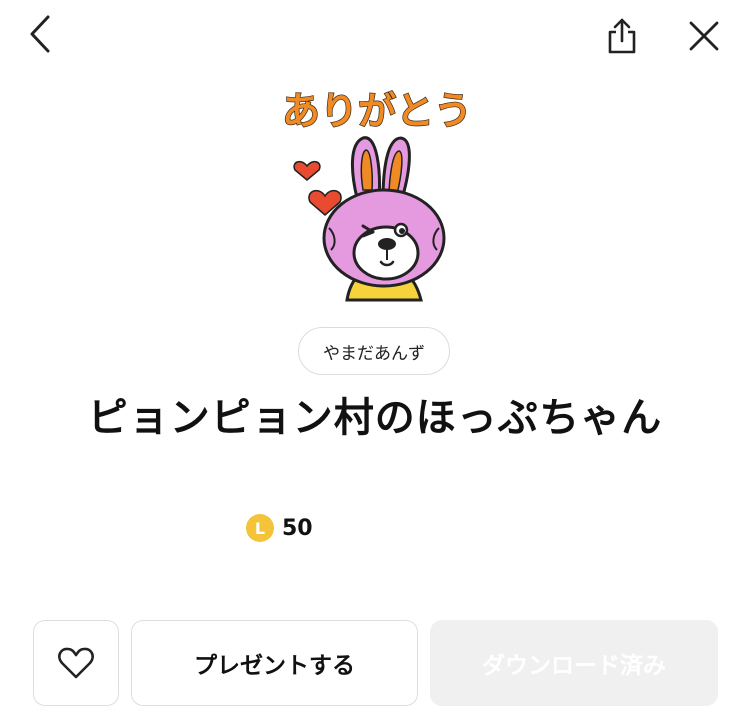 The height and width of the screenshot is (728, 750). I want to click on back-button, so click(40, 34).